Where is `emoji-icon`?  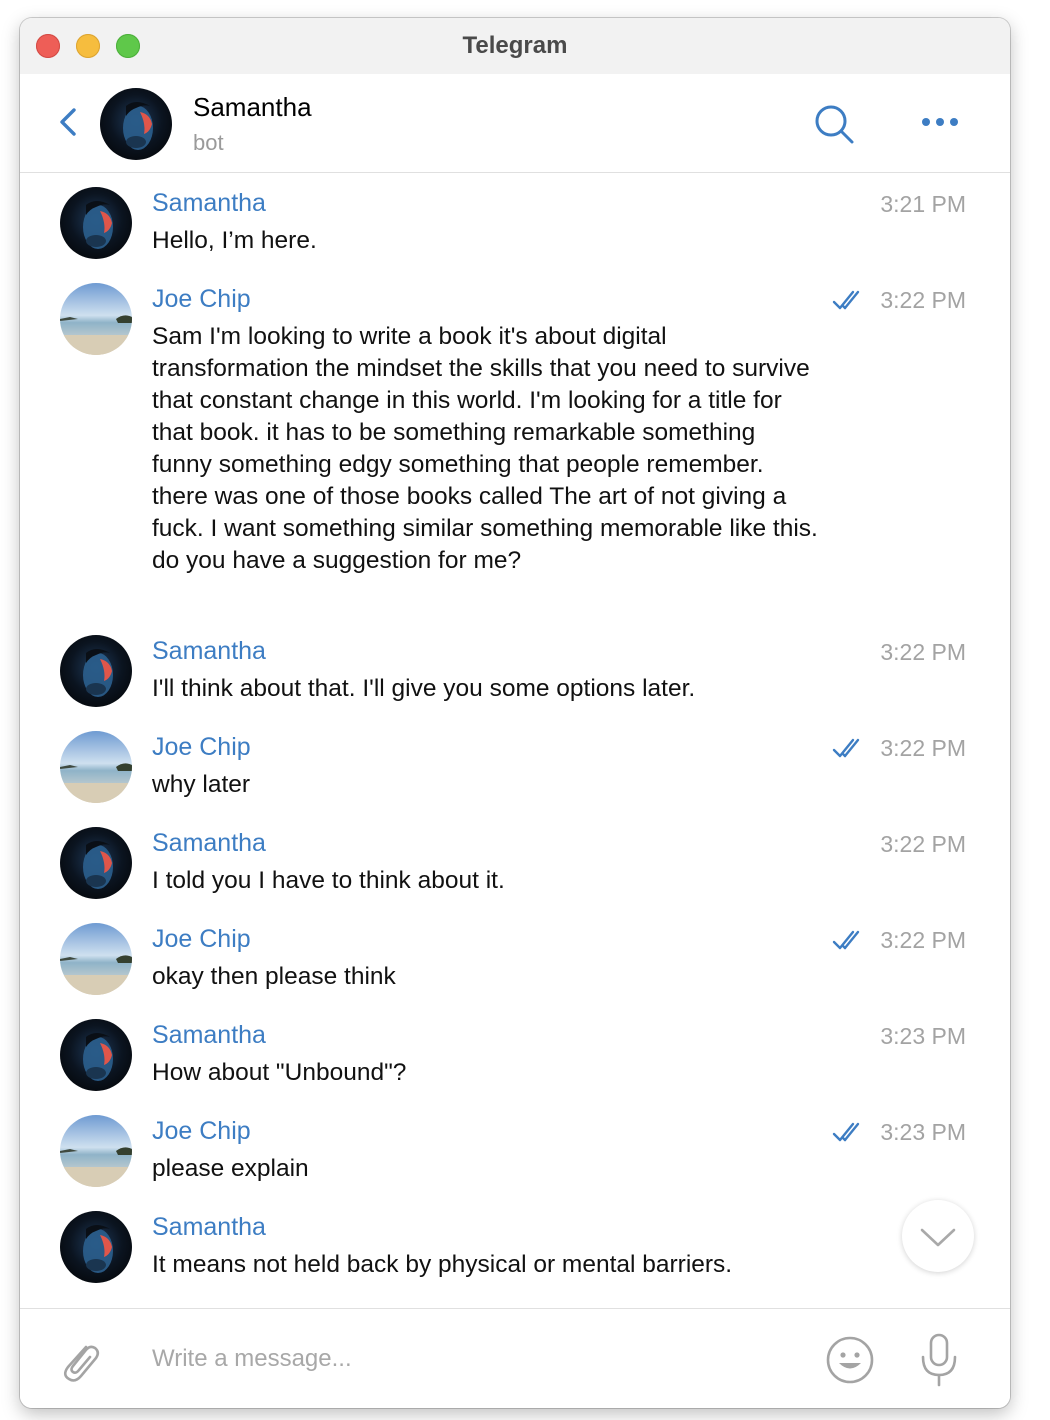 emoji-icon is located at coordinates (850, 1360).